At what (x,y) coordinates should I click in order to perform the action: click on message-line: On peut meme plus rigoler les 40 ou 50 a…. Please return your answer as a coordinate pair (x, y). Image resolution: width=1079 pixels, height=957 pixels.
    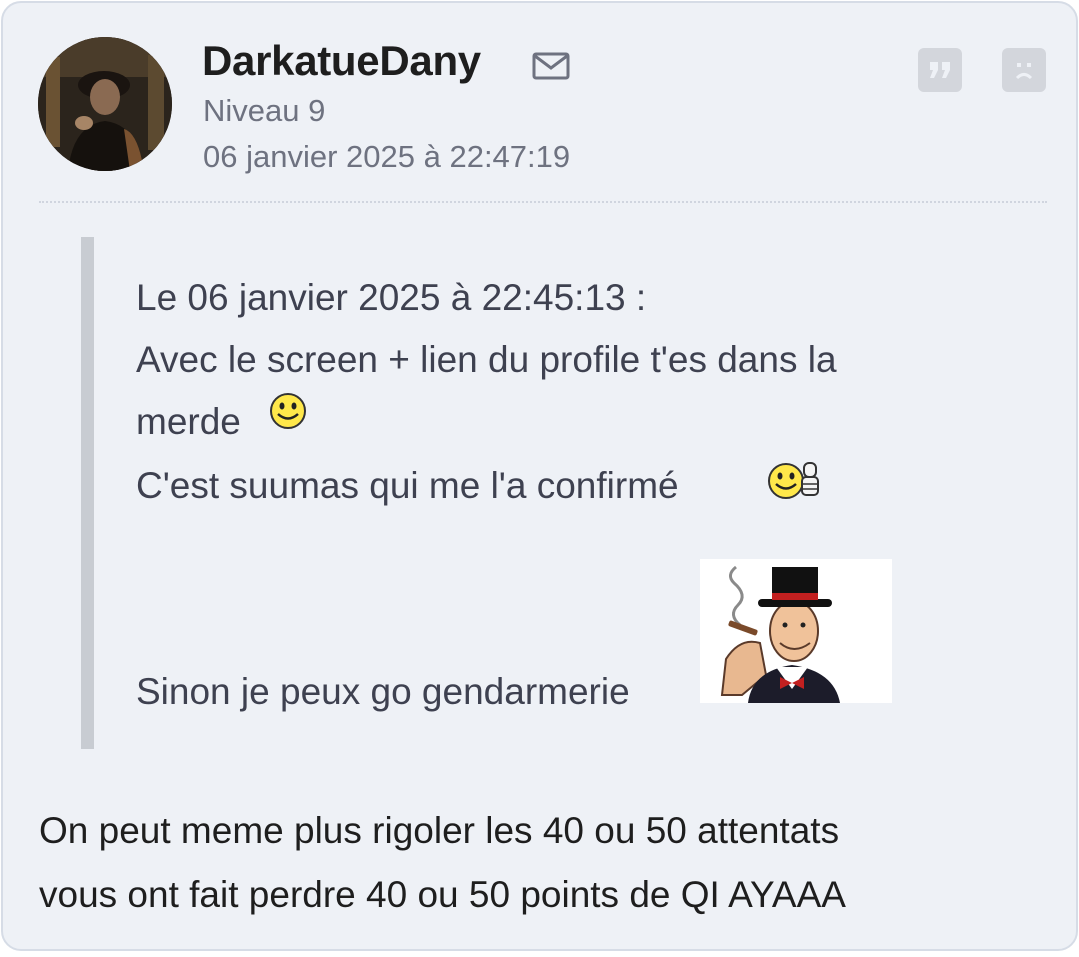
    Looking at the image, I should click on (439, 830).